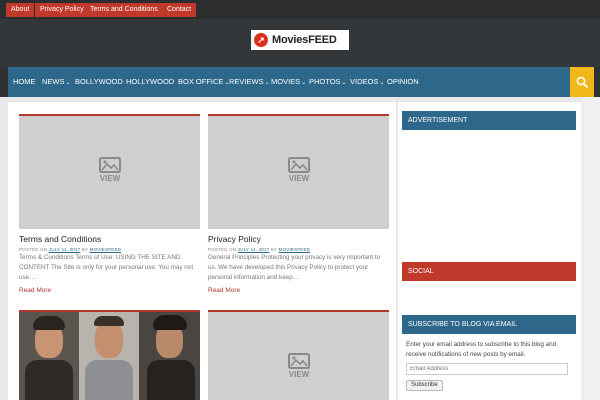 Image resolution: width=600 pixels, height=400 pixels. I want to click on nav-item-news: NEWS⌄, so click(56, 82).